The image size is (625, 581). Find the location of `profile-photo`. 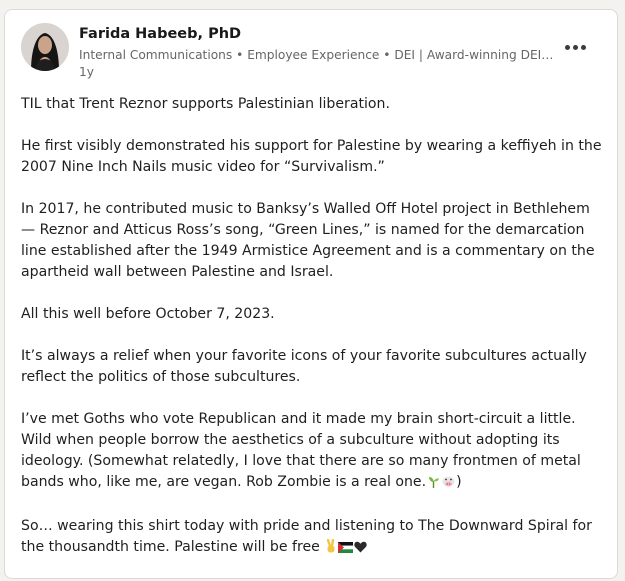

profile-photo is located at coordinates (45, 47).